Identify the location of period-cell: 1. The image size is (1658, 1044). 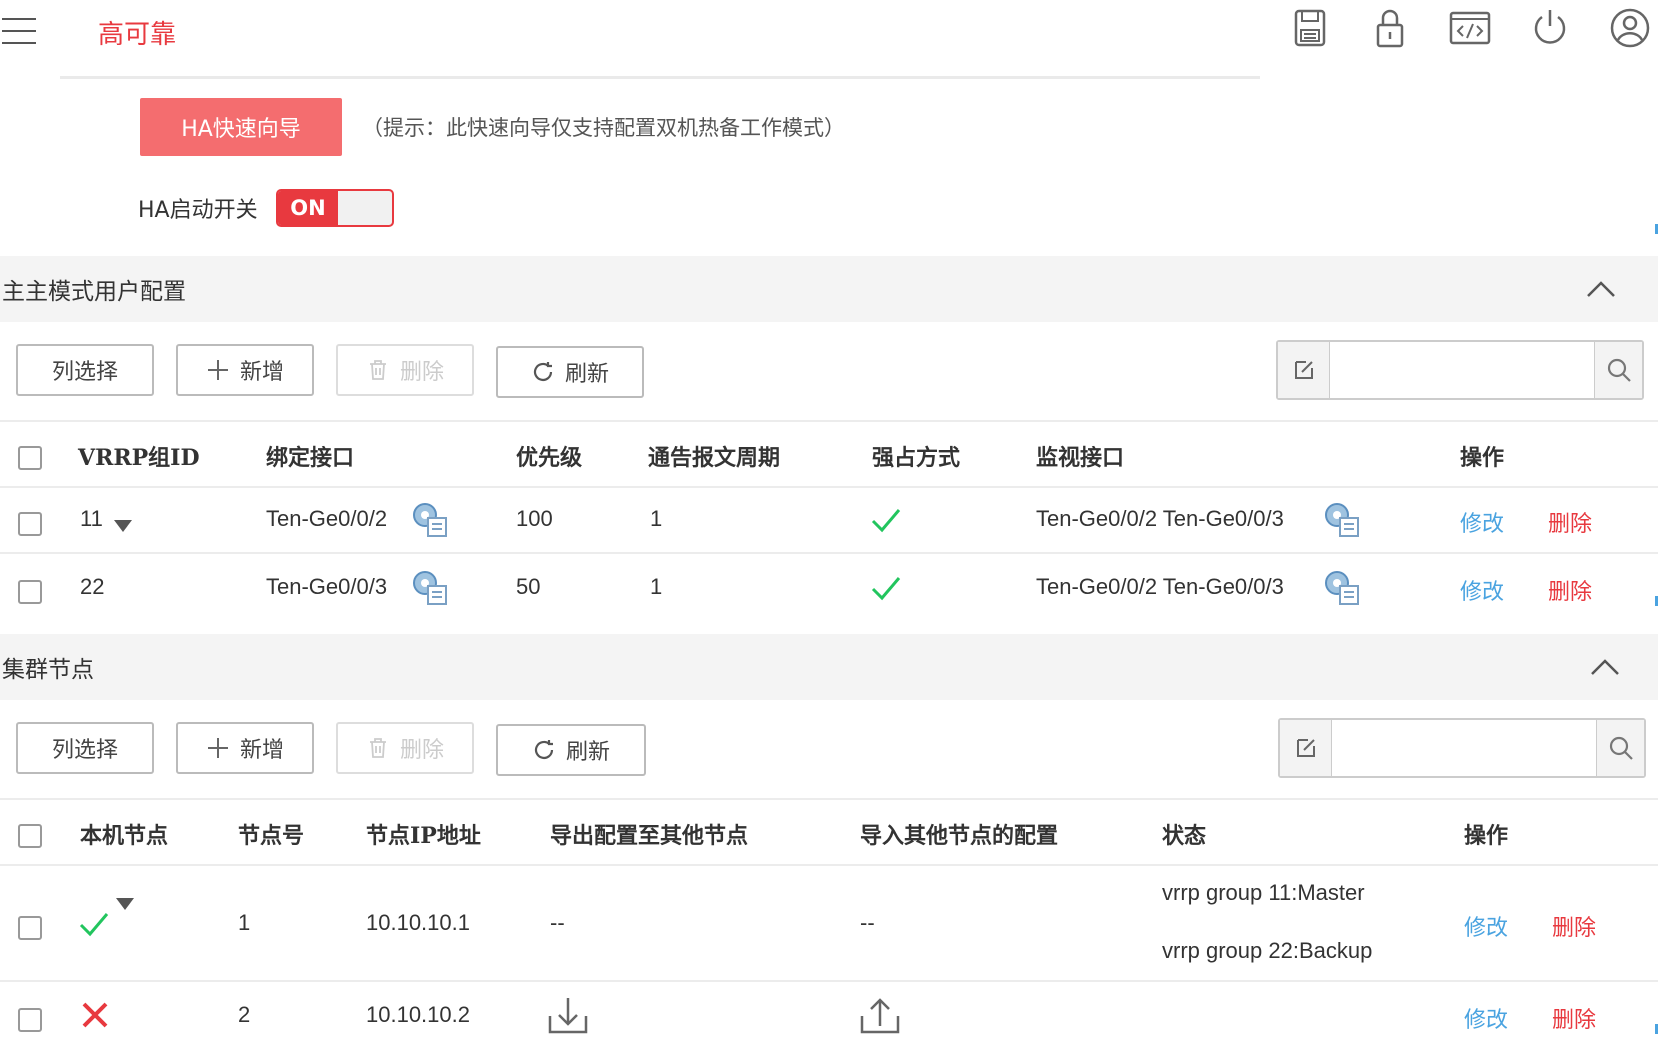
(656, 518).